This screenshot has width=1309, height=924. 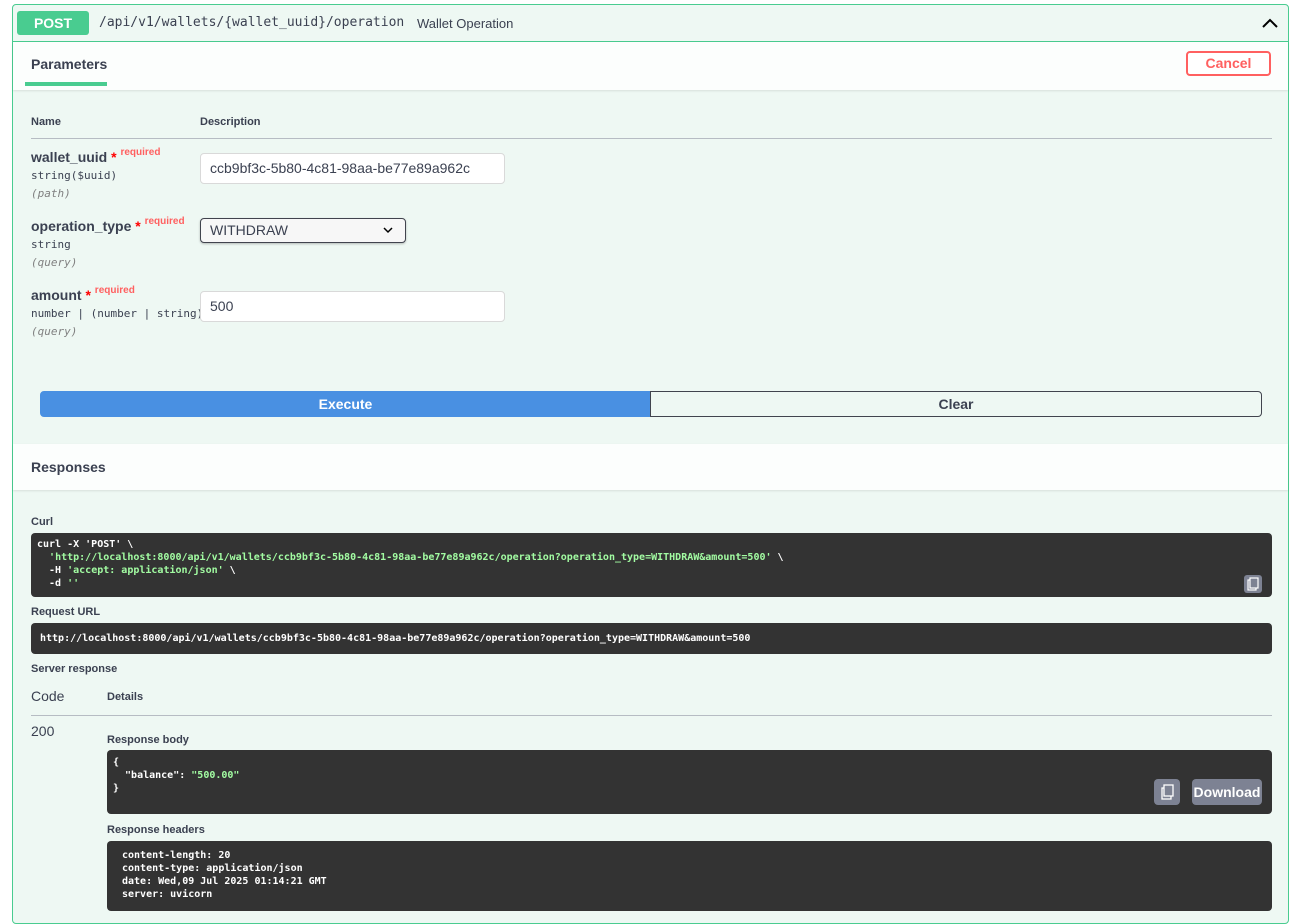 I want to click on server-response-label: Server response, so click(x=74, y=669).